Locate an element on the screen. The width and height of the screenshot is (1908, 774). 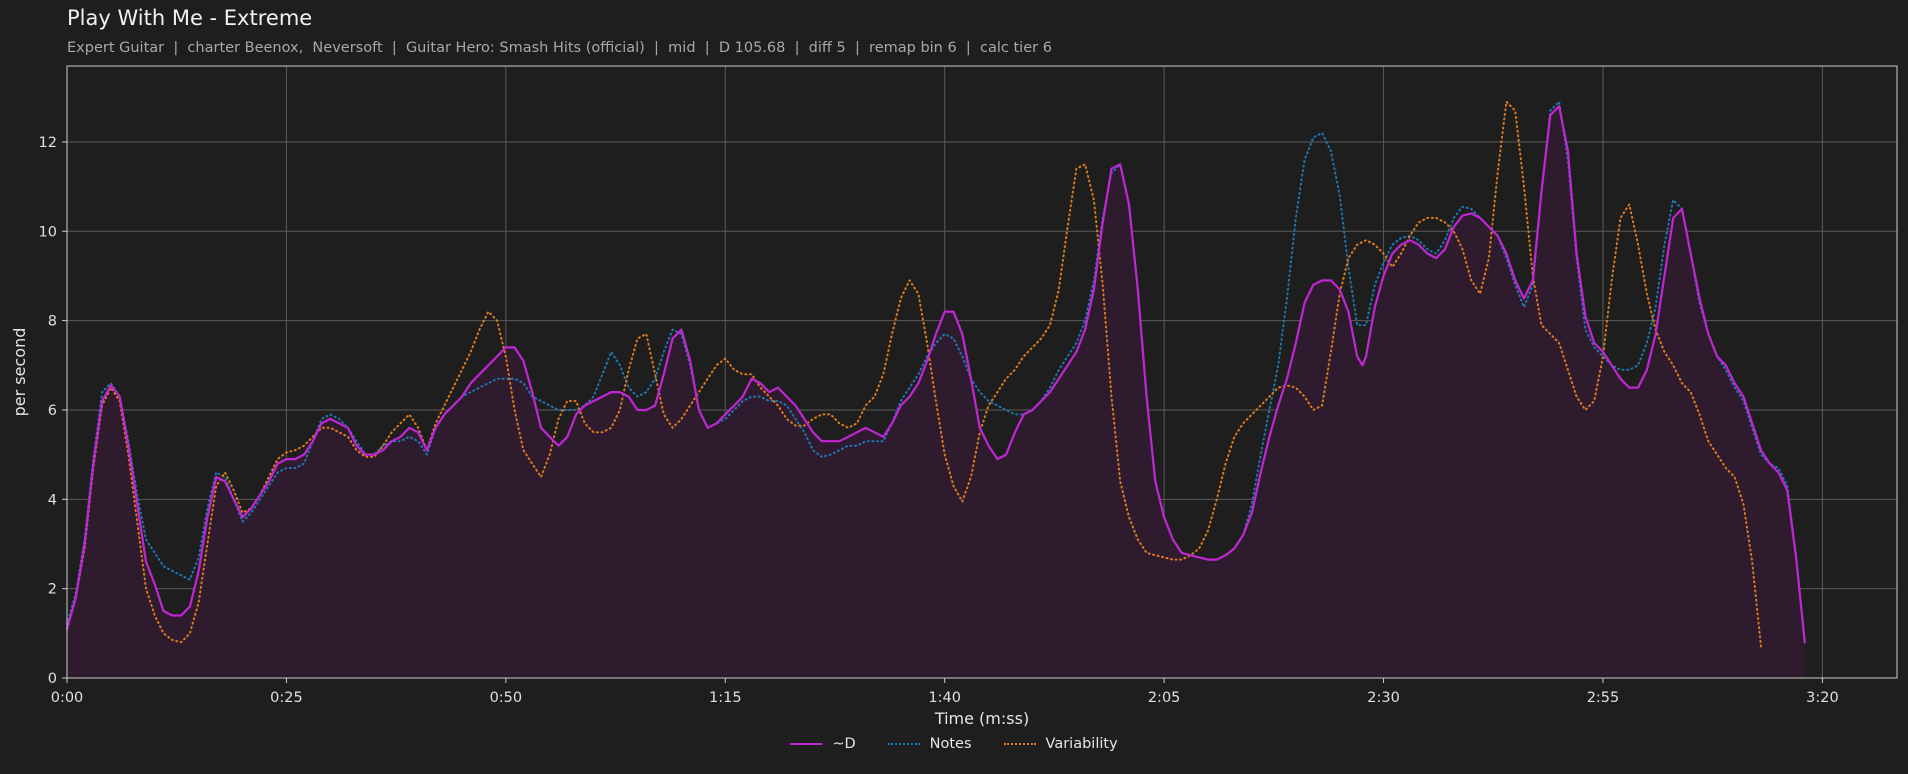
y-tick-label: 8 is located at coordinates (52, 322).